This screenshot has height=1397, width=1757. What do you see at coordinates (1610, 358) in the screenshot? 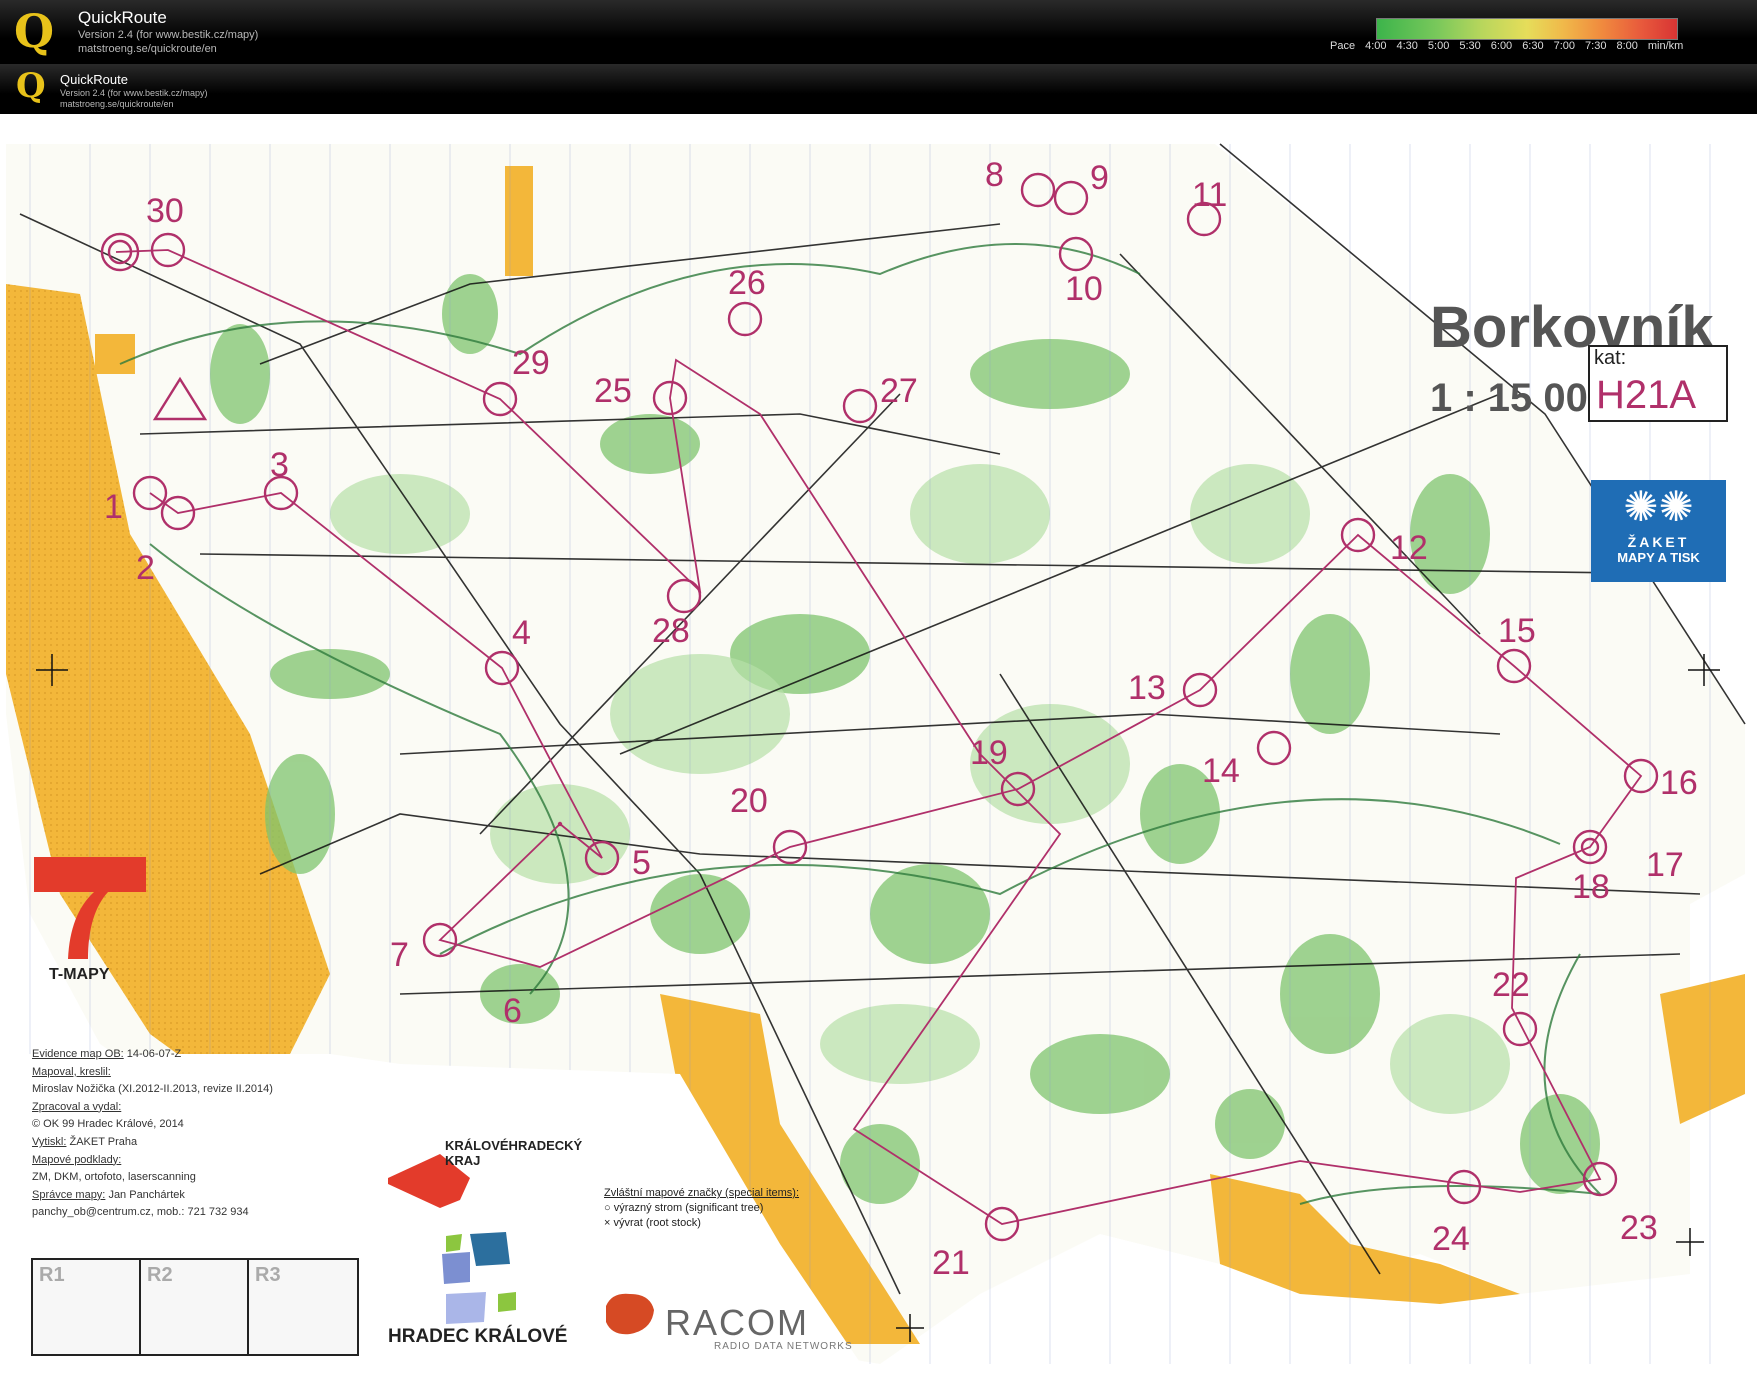
I see `category-label: kat:` at bounding box center [1610, 358].